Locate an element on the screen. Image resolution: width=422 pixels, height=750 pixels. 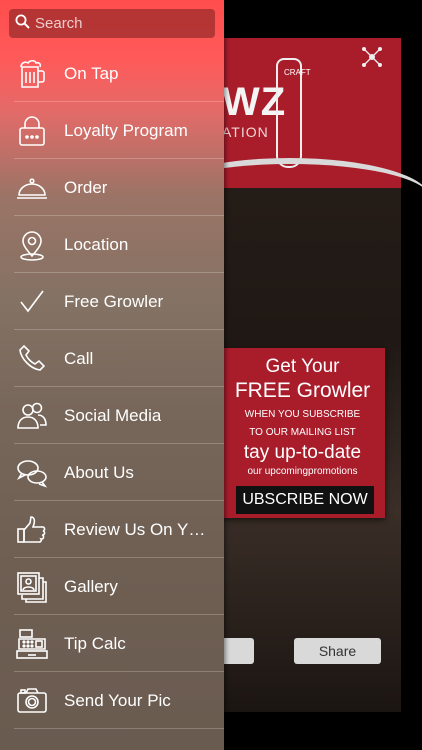
menu-item-label: About Us is located at coordinates (99, 472).